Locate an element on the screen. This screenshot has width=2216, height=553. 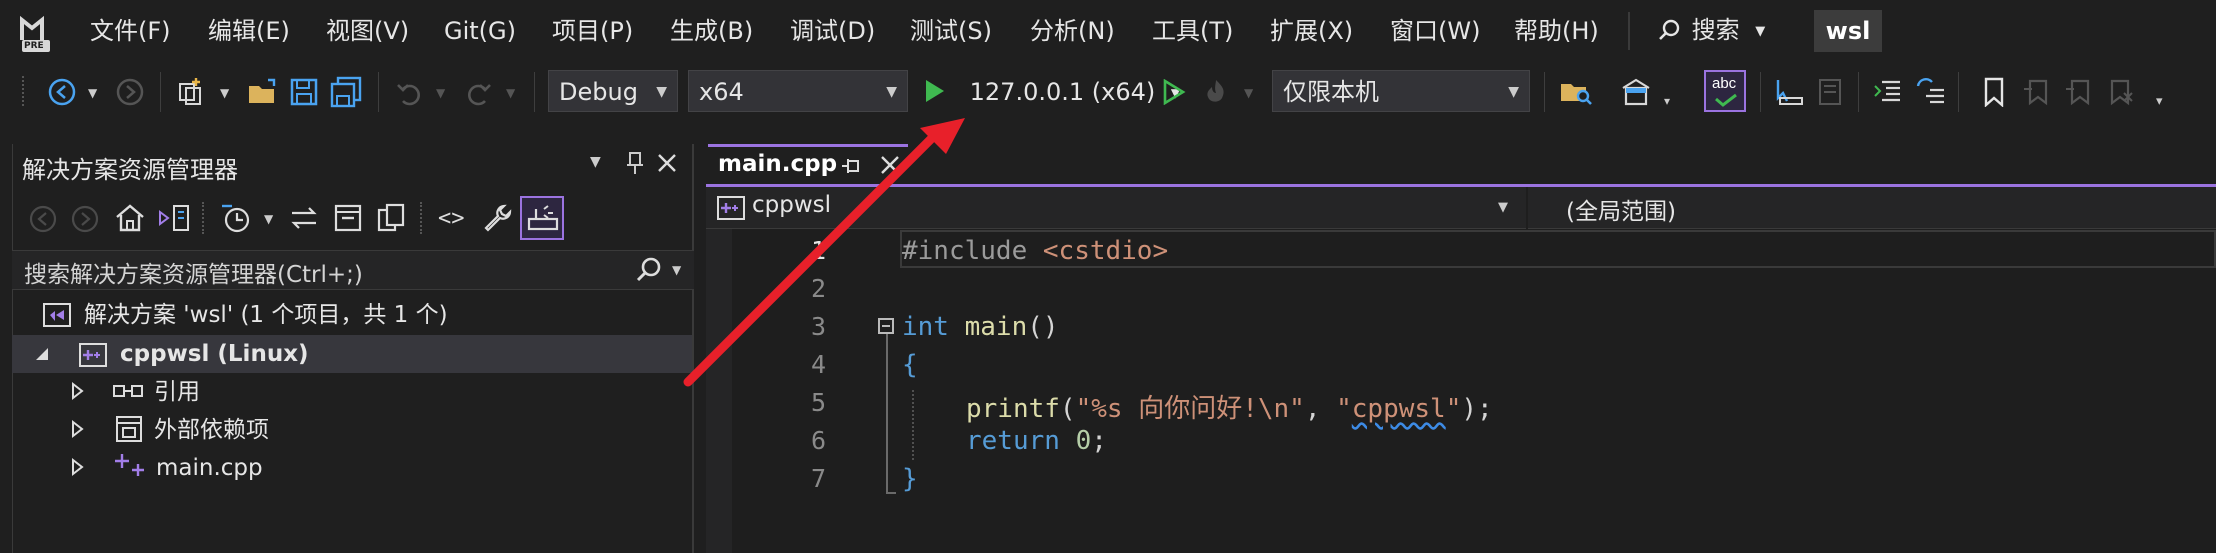
switch-views-icon is located at coordinates (173, 218).